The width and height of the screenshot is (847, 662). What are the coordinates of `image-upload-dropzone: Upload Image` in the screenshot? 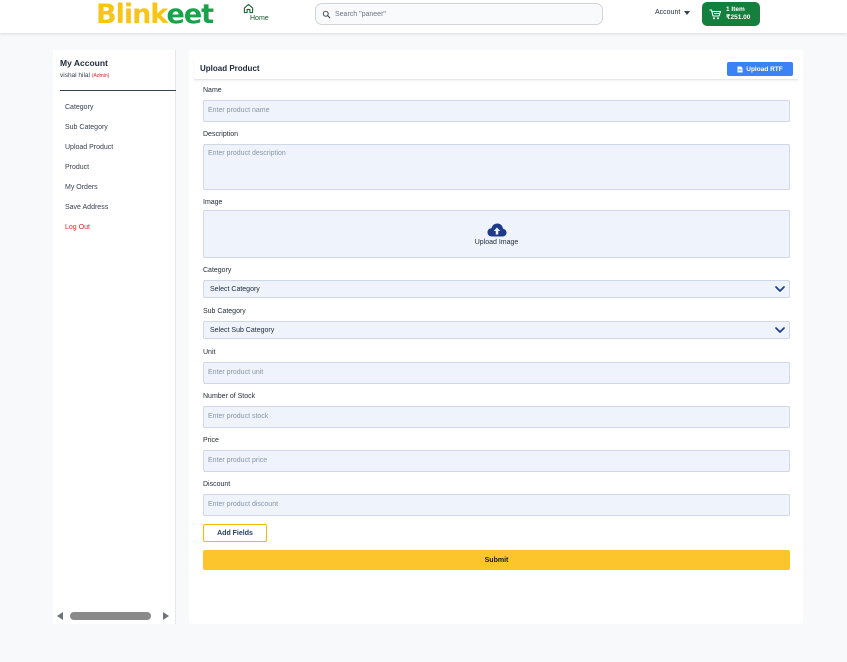 It's located at (496, 234).